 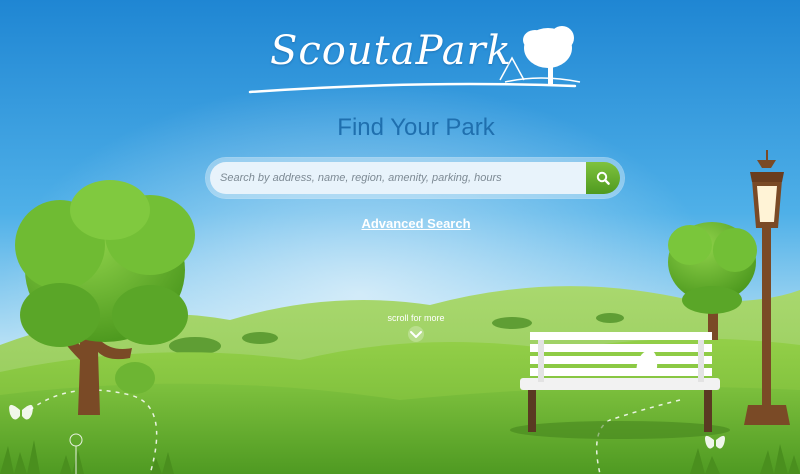 I want to click on scroll-down-button, so click(x=416, y=334).